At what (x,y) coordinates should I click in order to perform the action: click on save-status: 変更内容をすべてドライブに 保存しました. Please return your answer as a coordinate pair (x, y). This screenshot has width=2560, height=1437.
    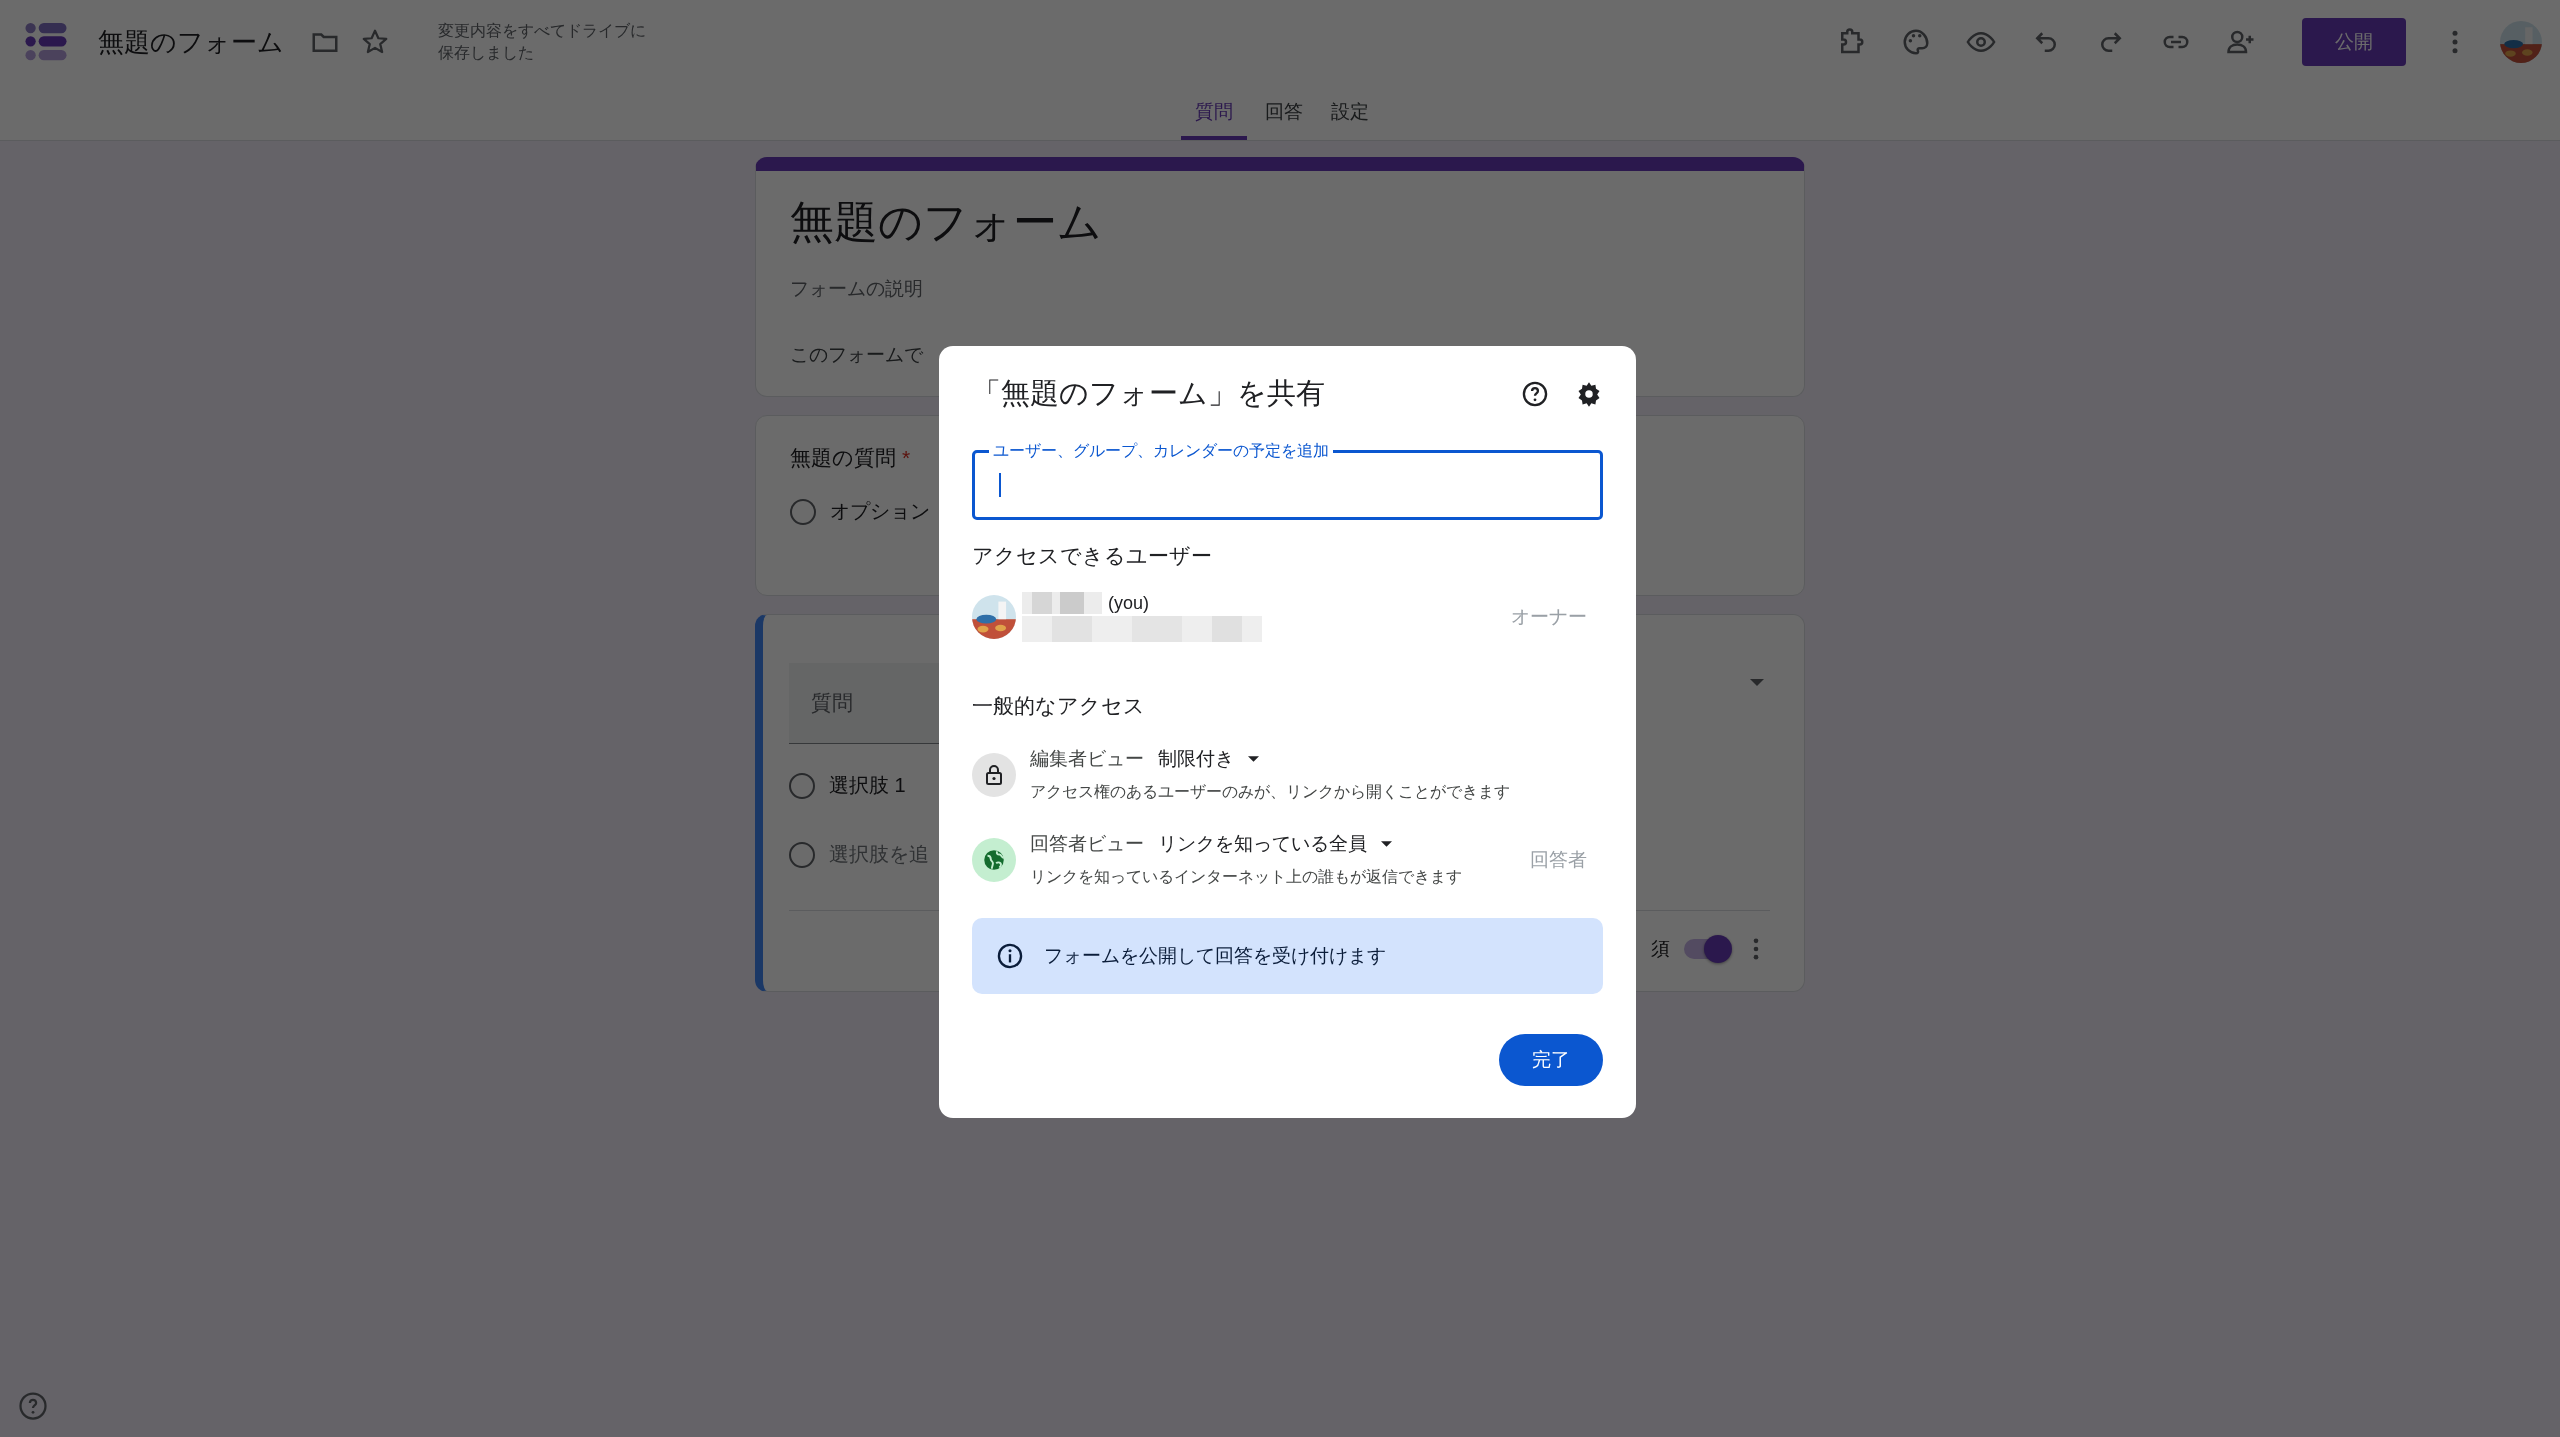
    Looking at the image, I should click on (542, 42).